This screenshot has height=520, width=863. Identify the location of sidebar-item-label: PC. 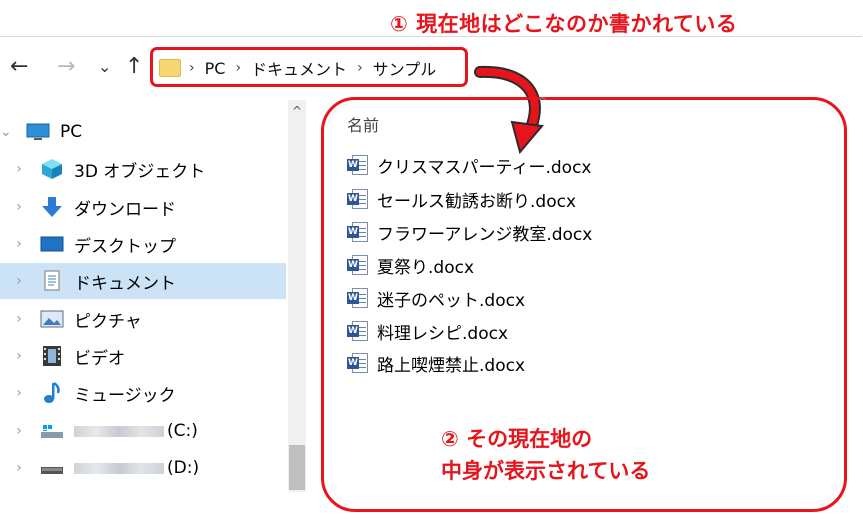
(71, 132).